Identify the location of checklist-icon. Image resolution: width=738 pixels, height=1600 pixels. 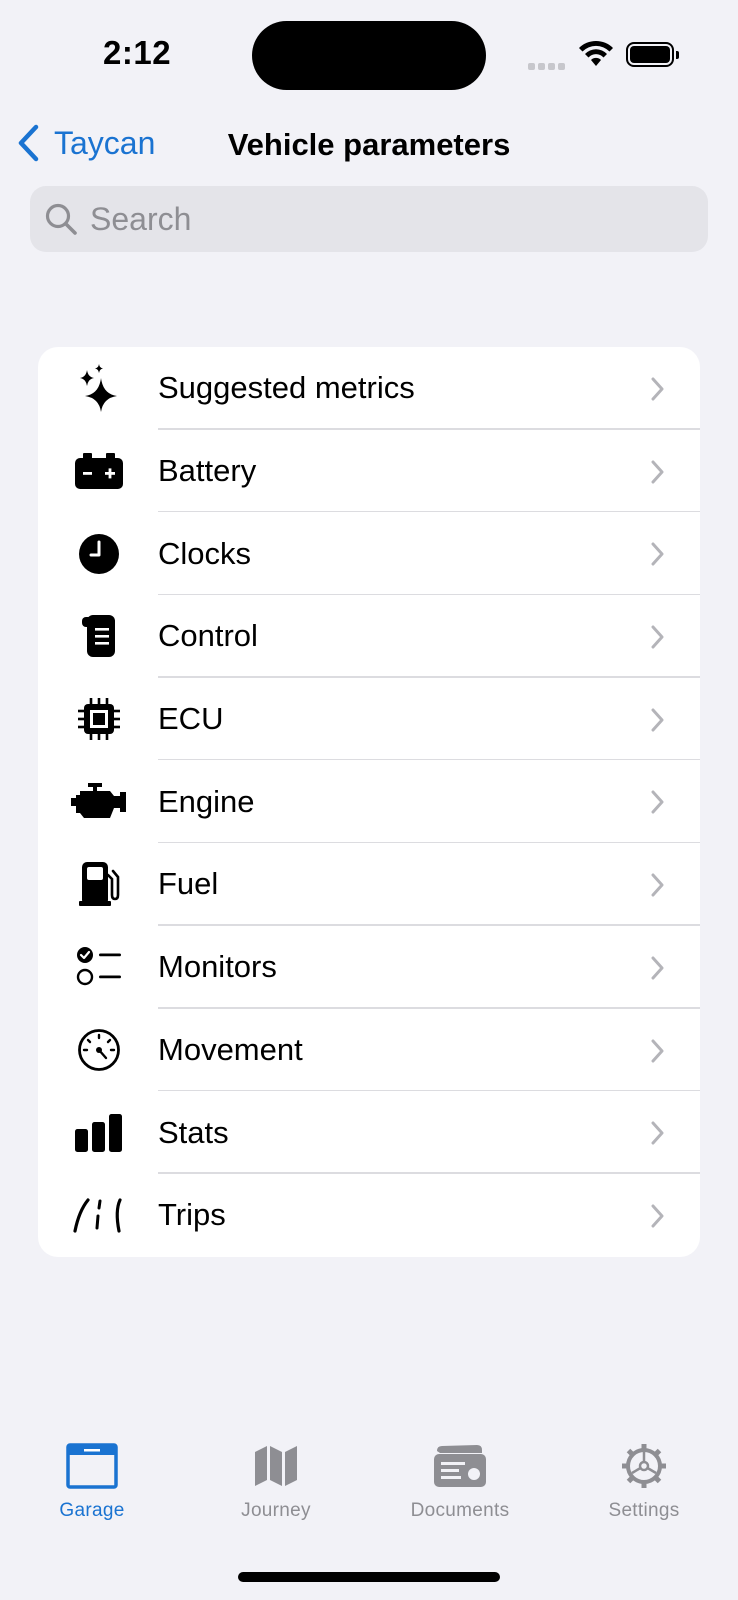
(99, 967).